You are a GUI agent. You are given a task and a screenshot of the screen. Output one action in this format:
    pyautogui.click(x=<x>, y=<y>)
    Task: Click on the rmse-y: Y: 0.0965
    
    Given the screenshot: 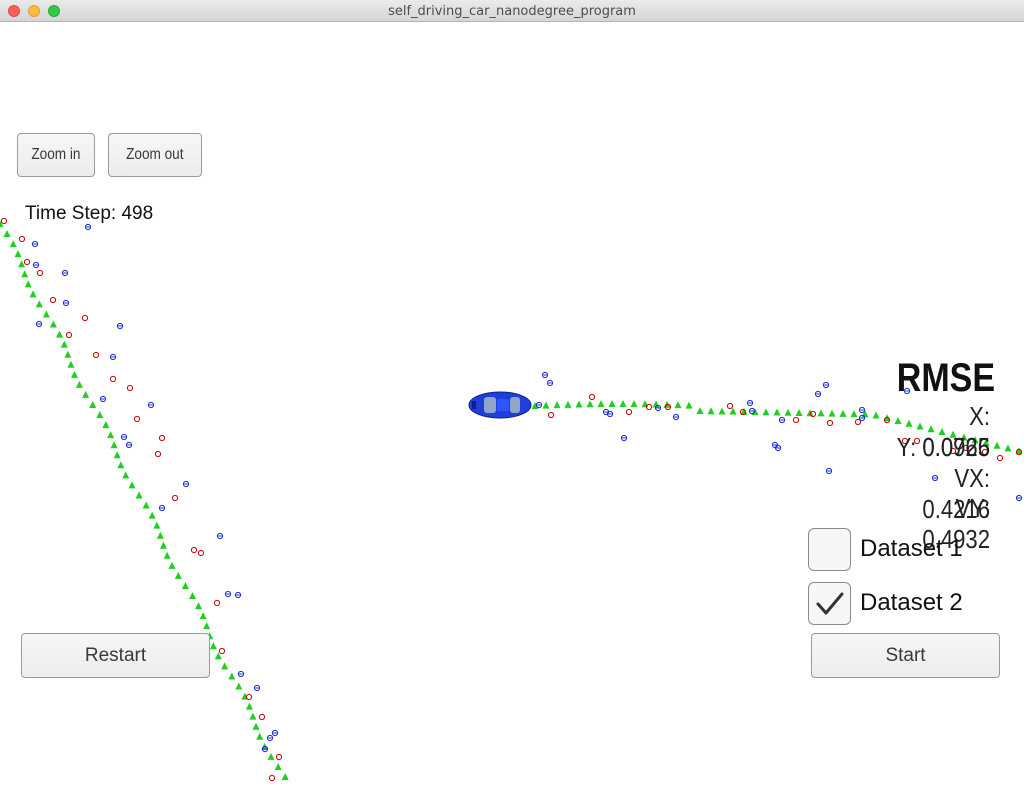 What is the action you would take?
    pyautogui.click(x=943, y=447)
    